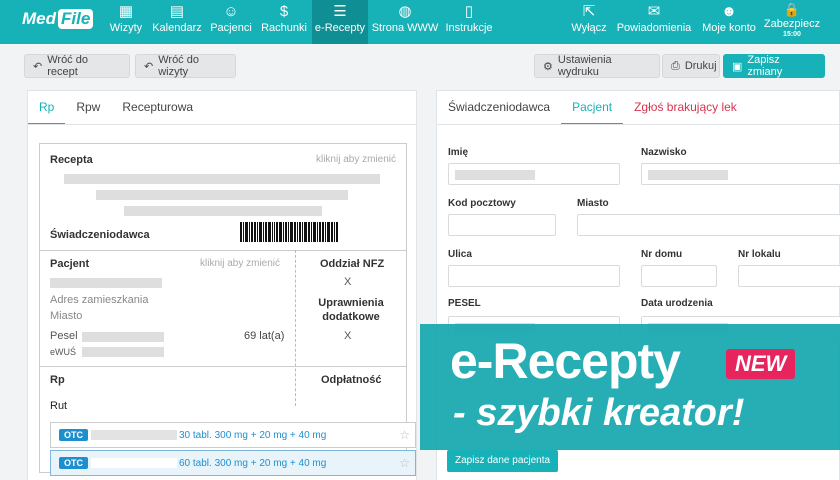 The height and width of the screenshot is (480, 840). What do you see at coordinates (77, 66) in the screenshot?
I see `back-to-prescriptions-button: ↶ Wróć do recept` at bounding box center [77, 66].